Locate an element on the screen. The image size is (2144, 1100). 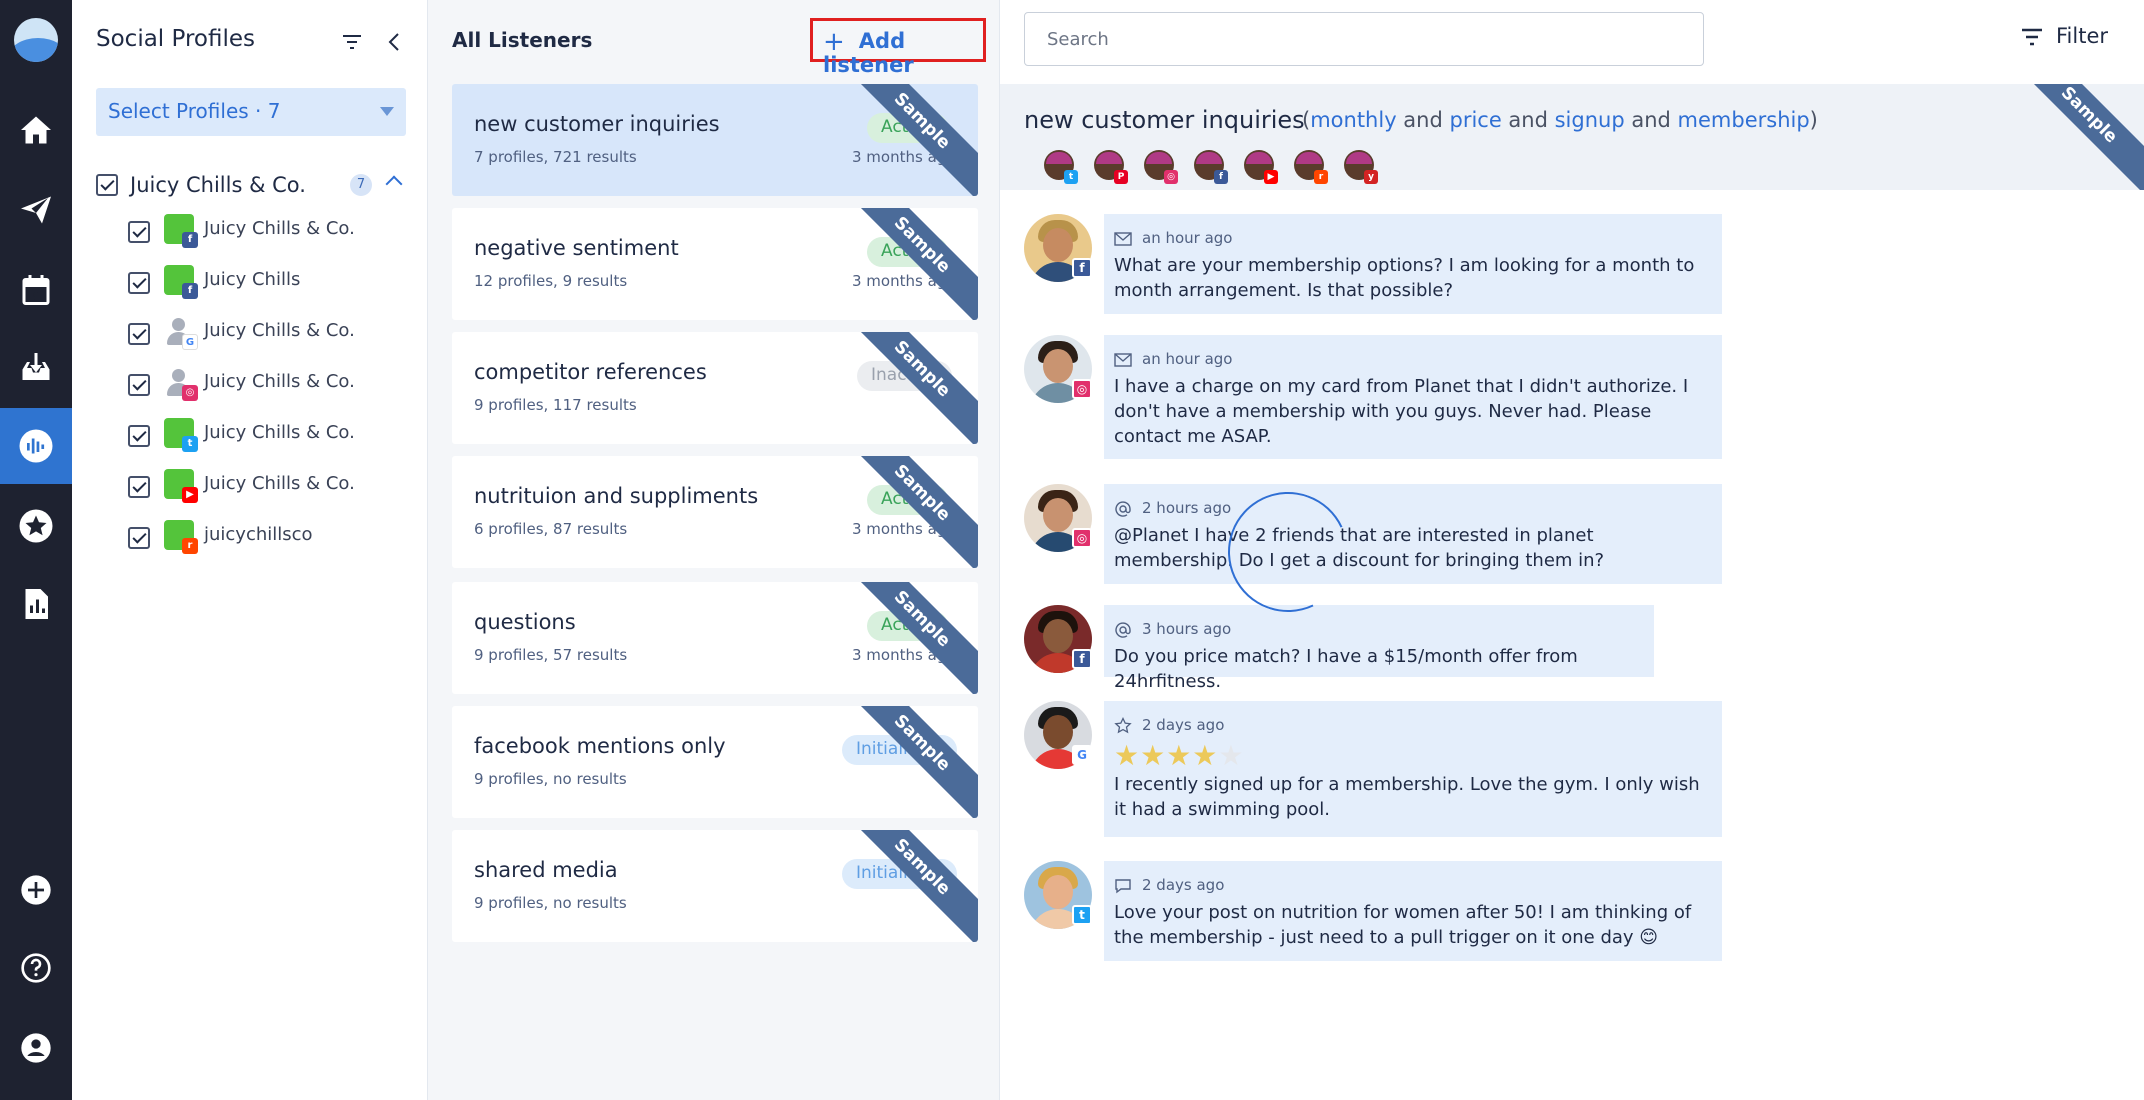
listeners-heading: All Listeners is located at coordinates (522, 40).